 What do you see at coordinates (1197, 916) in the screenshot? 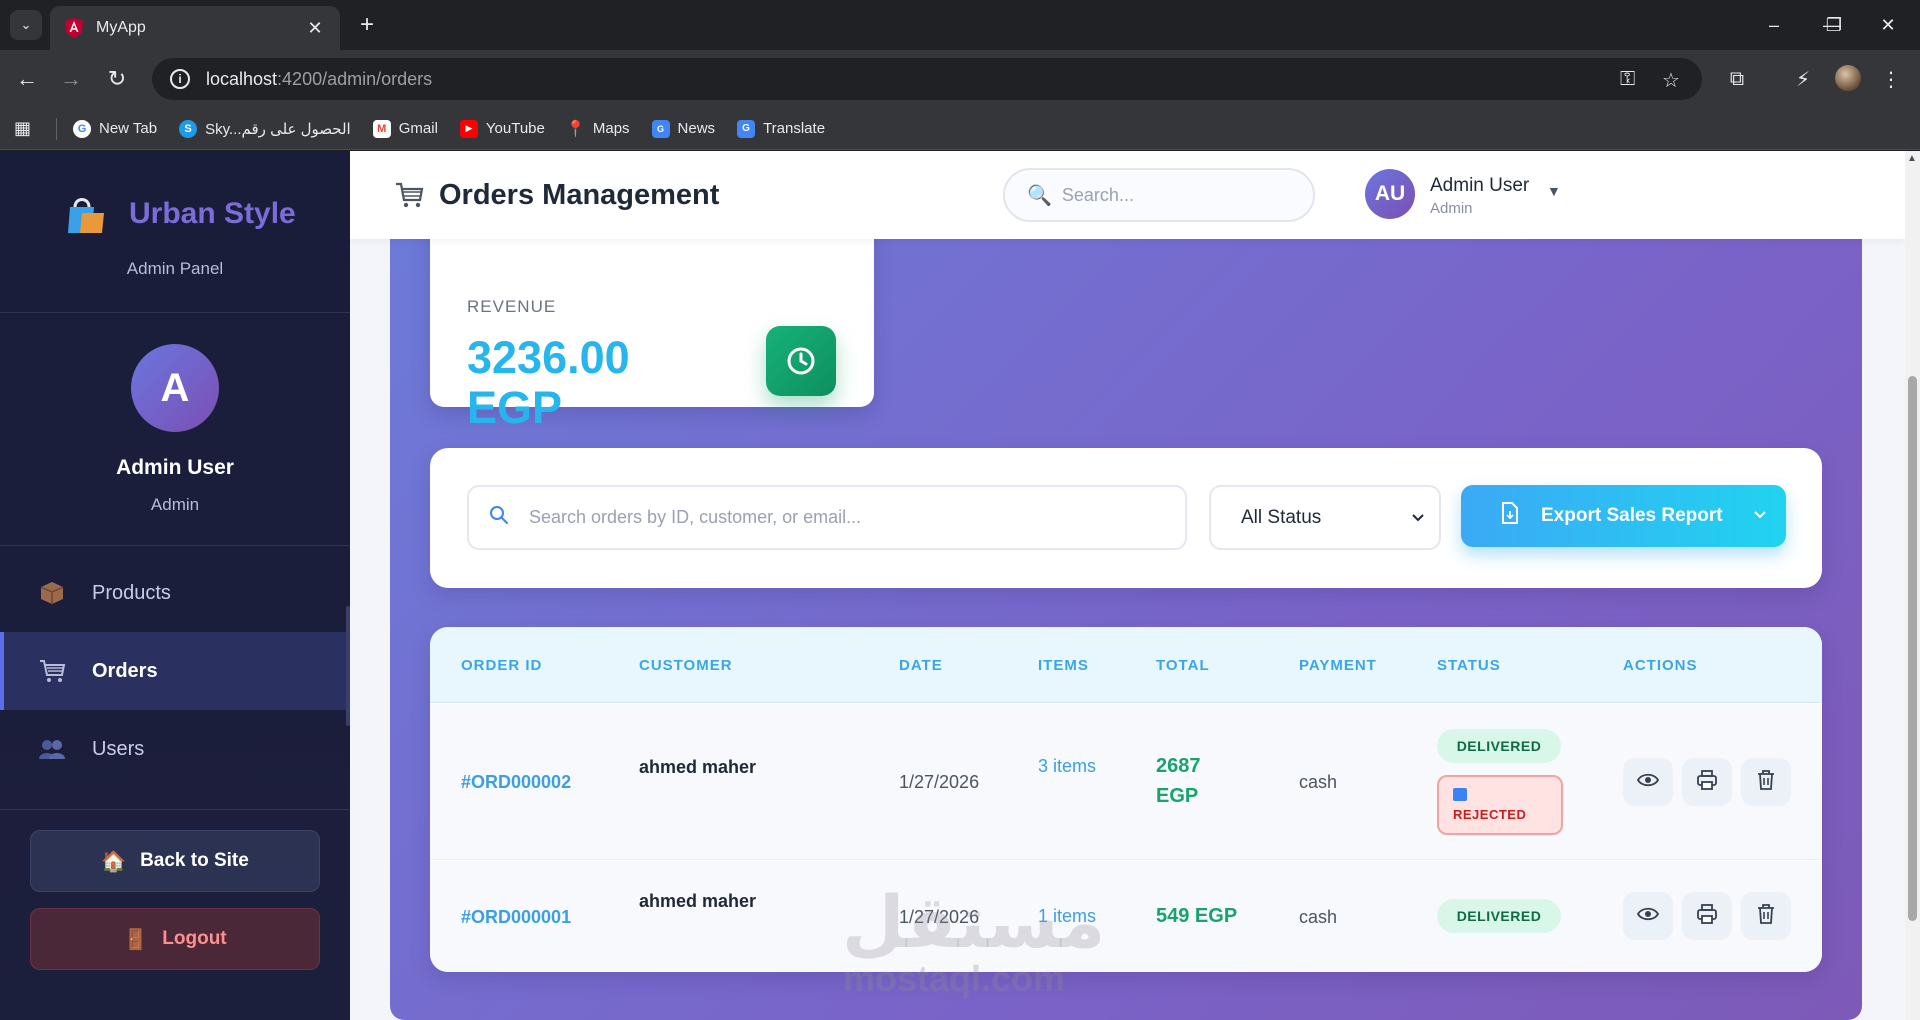
I see `order-total: 549 EGP` at bounding box center [1197, 916].